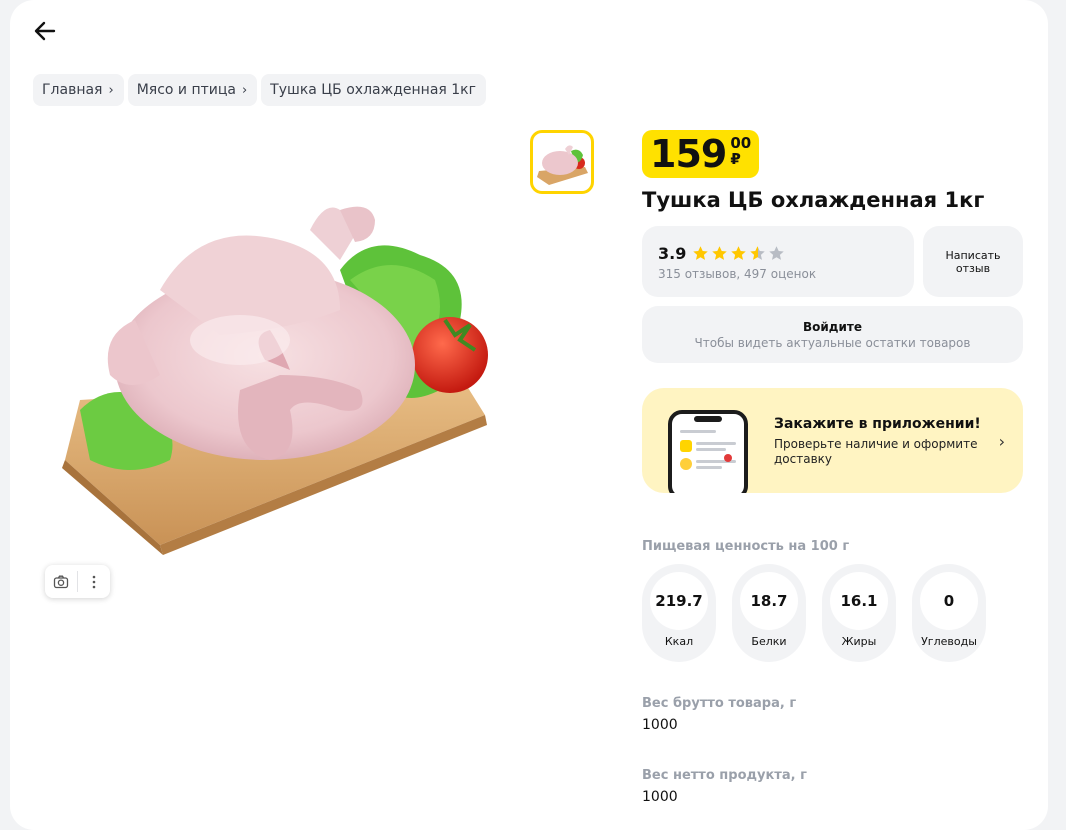 This screenshot has width=1066, height=830. I want to click on star-half-icon, so click(758, 253).